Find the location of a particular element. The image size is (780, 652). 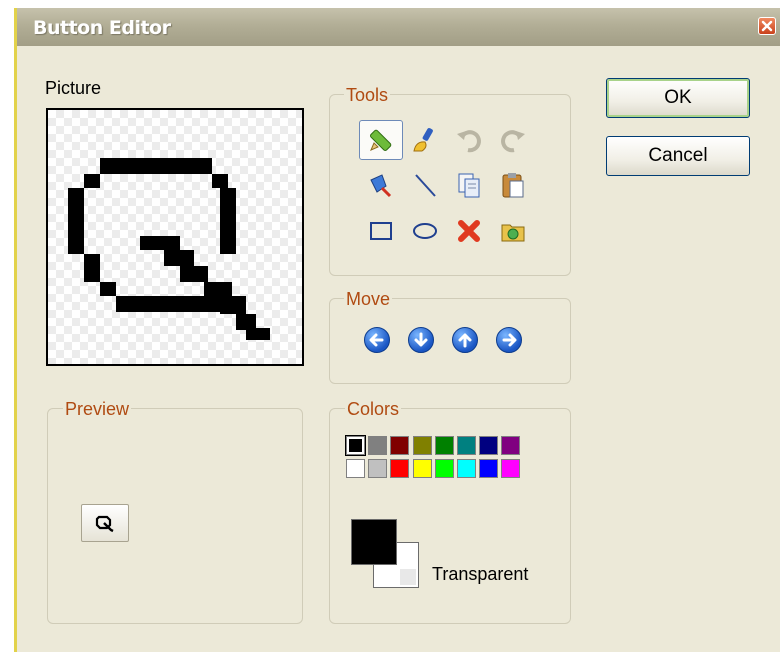

rectangle-icon is located at coordinates (381, 231).